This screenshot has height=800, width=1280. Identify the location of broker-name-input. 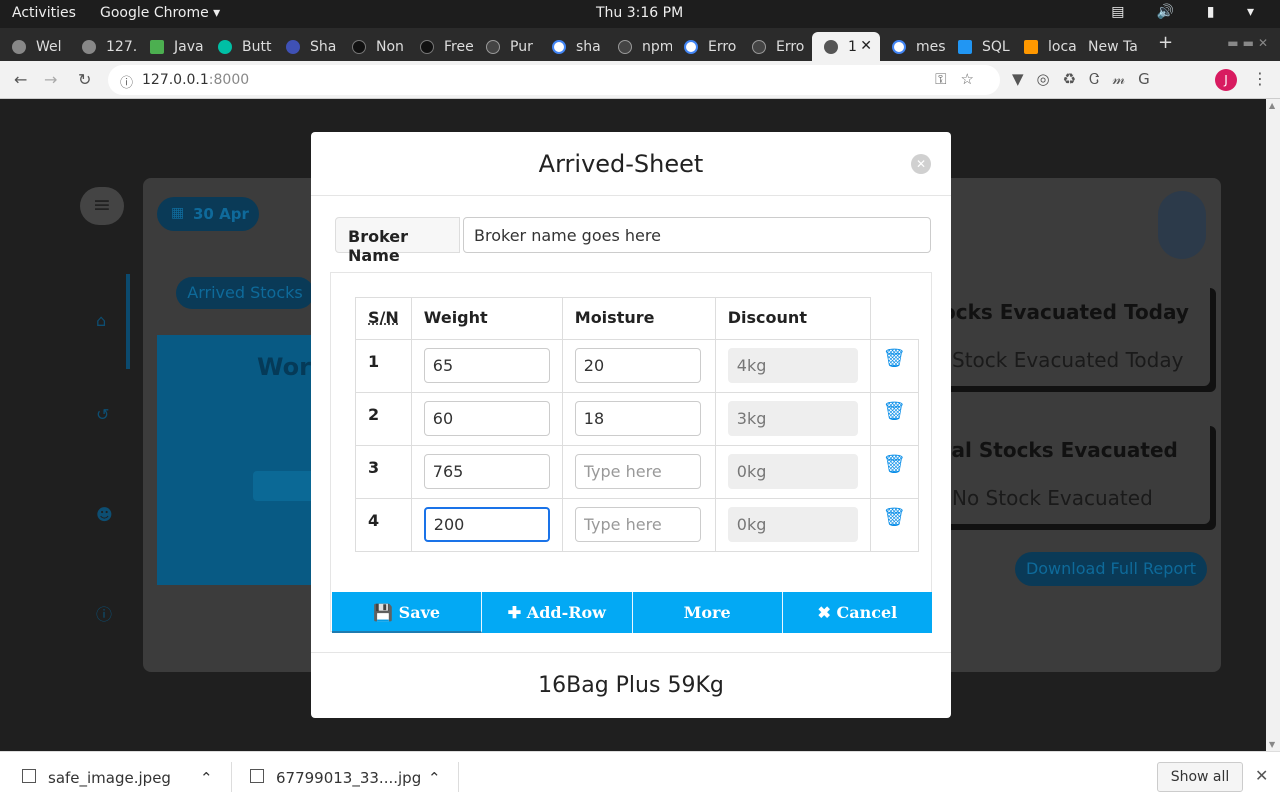
(697, 235).